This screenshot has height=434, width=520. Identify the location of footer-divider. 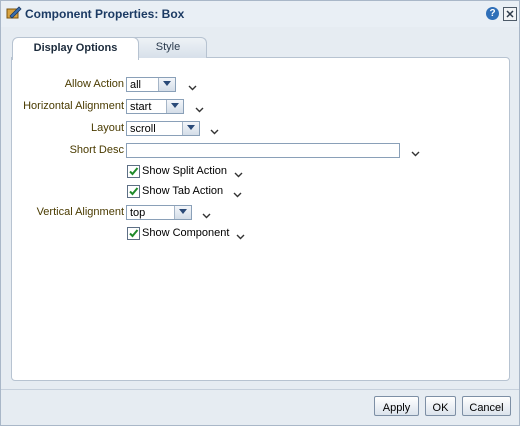
(260, 389).